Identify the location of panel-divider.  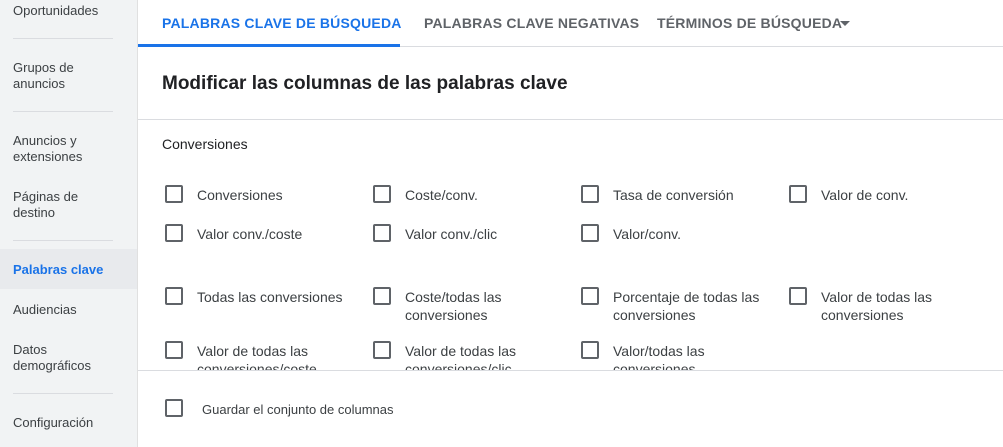
(570, 119).